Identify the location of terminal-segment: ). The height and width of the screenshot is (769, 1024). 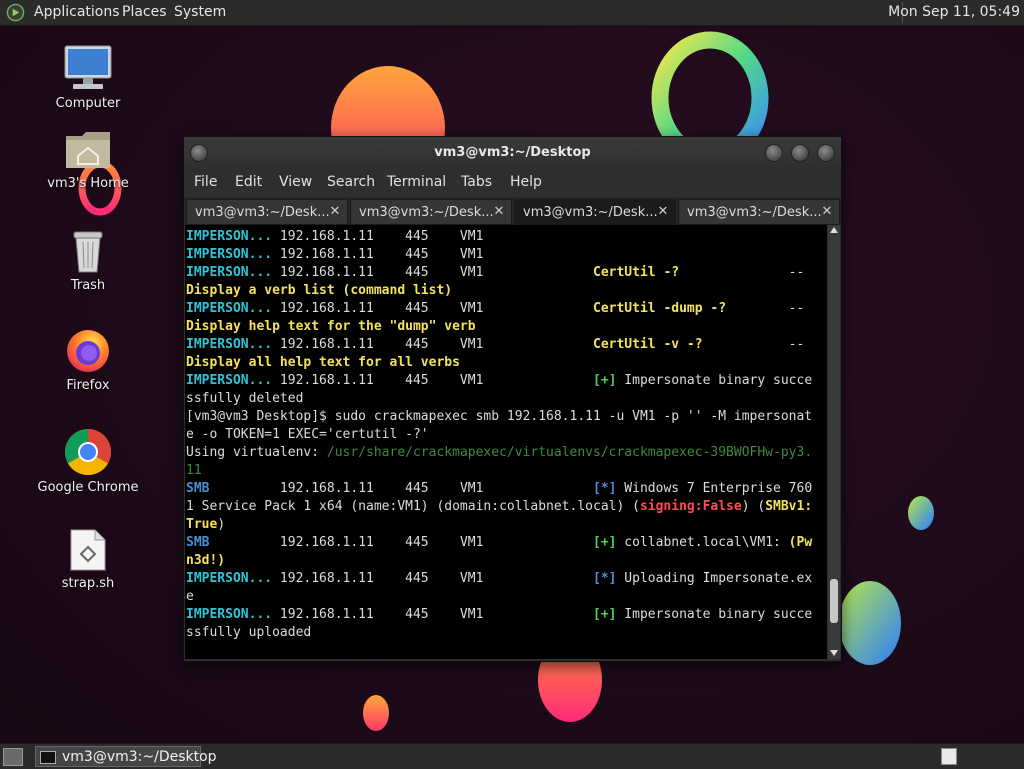
(221, 524).